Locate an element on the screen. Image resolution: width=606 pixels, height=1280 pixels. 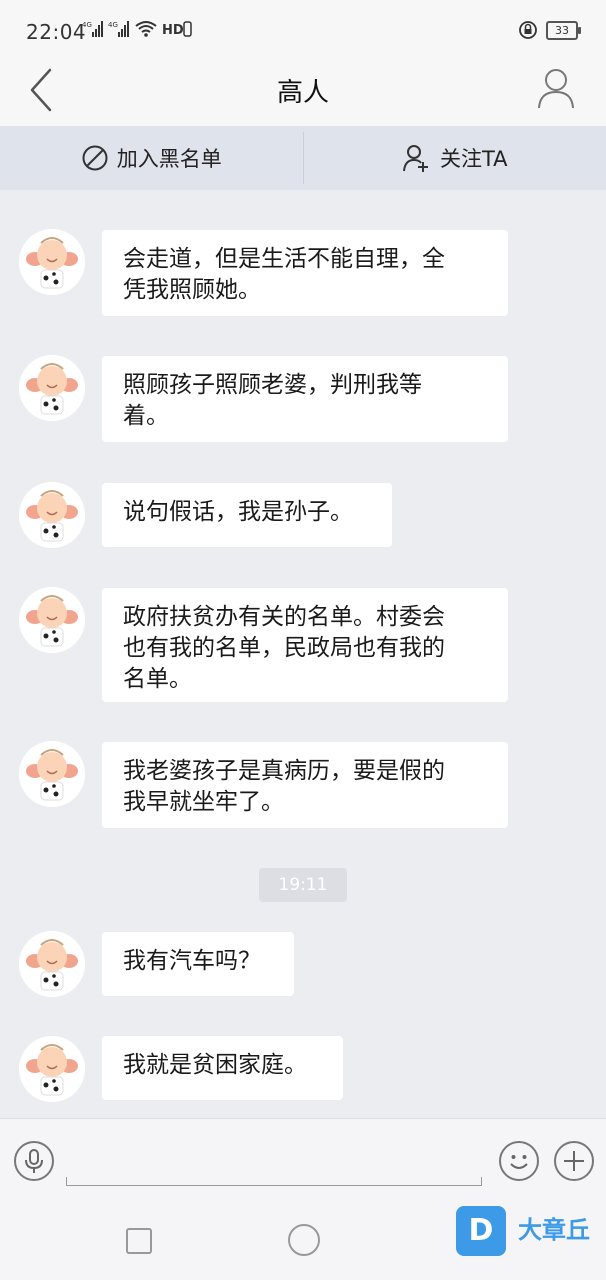
message-input is located at coordinates (274, 1181).